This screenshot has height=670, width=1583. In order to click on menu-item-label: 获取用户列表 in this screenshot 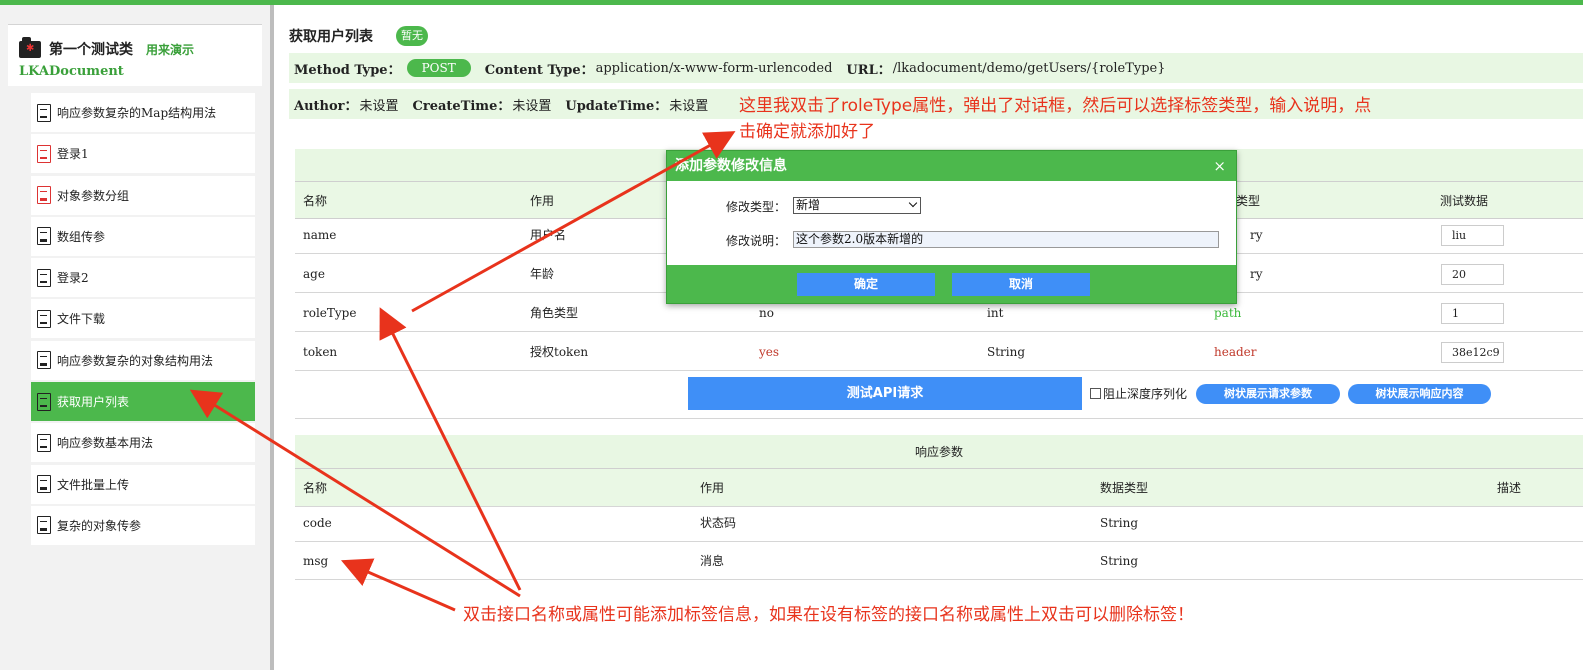, I will do `click(93, 402)`.